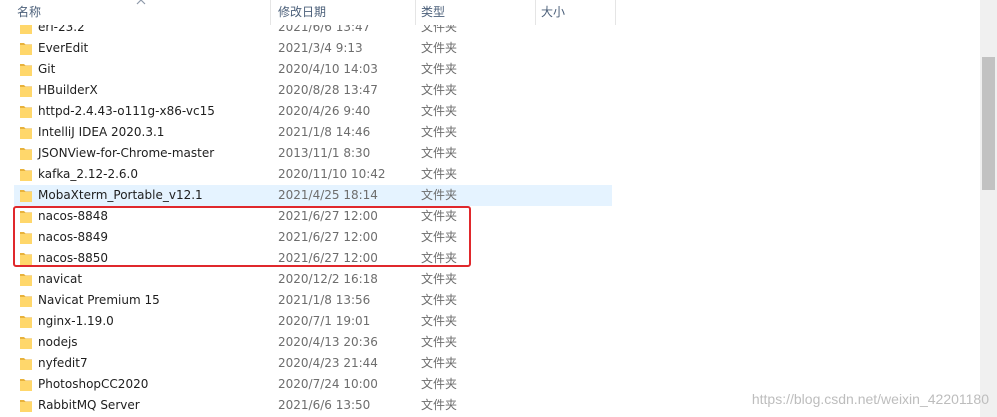 This screenshot has height=417, width=997. Describe the element at coordinates (135, 12) in the screenshot. I see `column-header-name: 名称` at that location.